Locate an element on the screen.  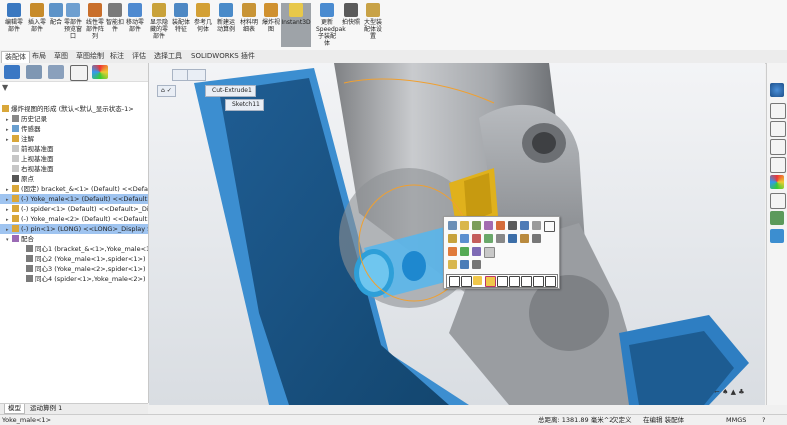
appearance-icon: ● is located at coordinates (472, 63).